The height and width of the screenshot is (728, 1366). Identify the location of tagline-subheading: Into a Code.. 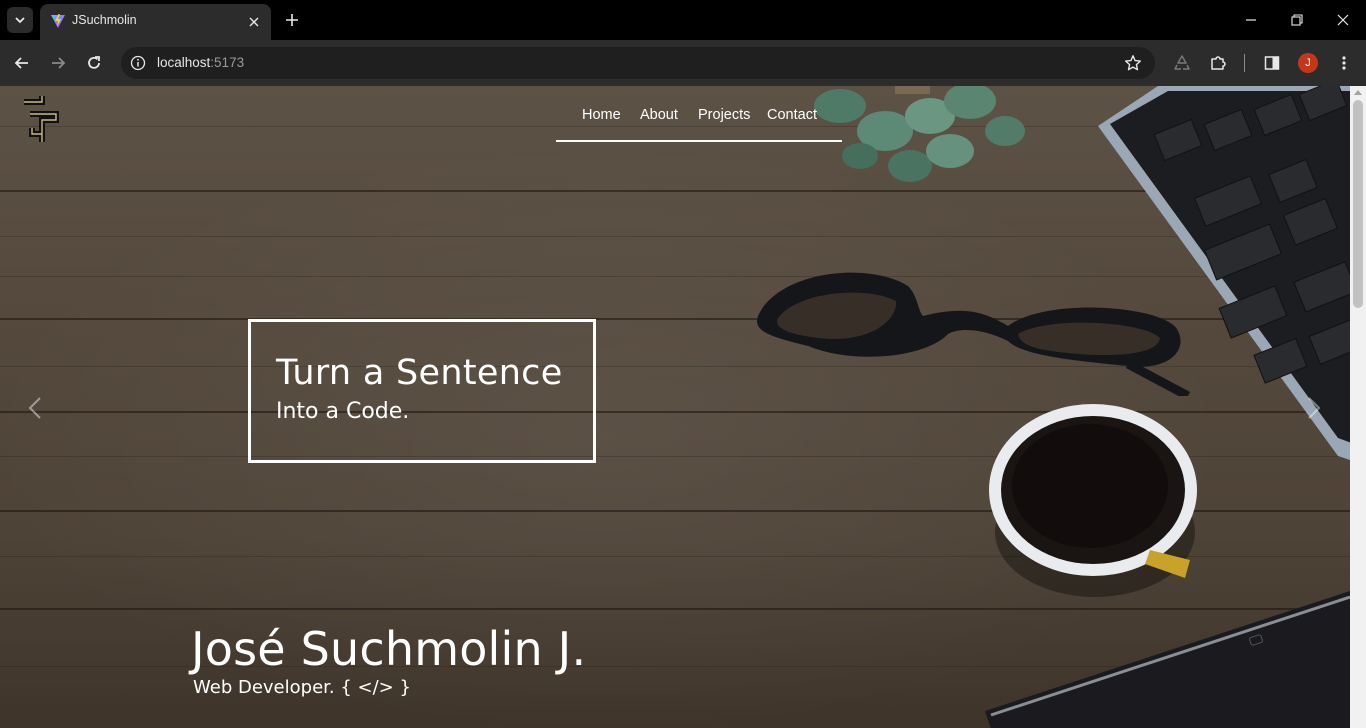
(343, 411).